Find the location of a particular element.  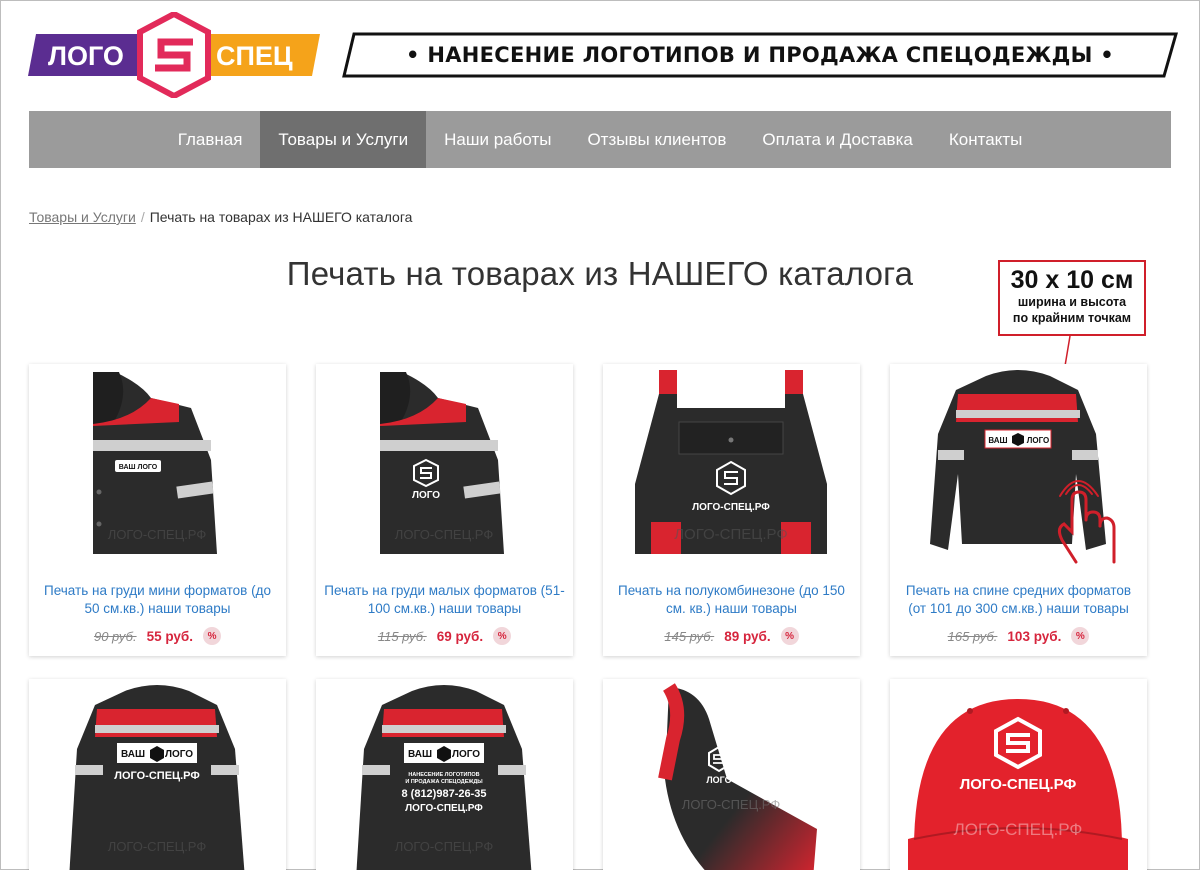

new-price: 103 руб. is located at coordinates (1034, 636).